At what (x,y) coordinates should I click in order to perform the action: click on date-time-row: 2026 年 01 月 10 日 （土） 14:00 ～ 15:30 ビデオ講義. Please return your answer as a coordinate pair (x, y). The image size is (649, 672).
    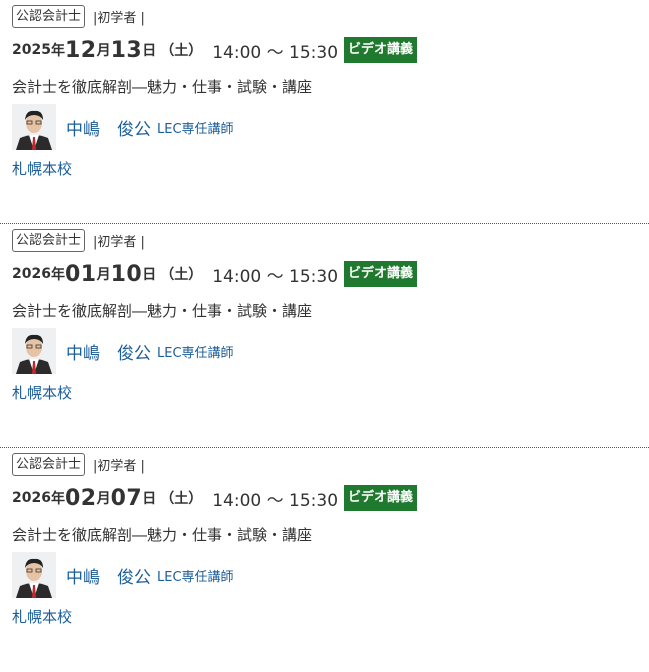
    Looking at the image, I should click on (330, 274).